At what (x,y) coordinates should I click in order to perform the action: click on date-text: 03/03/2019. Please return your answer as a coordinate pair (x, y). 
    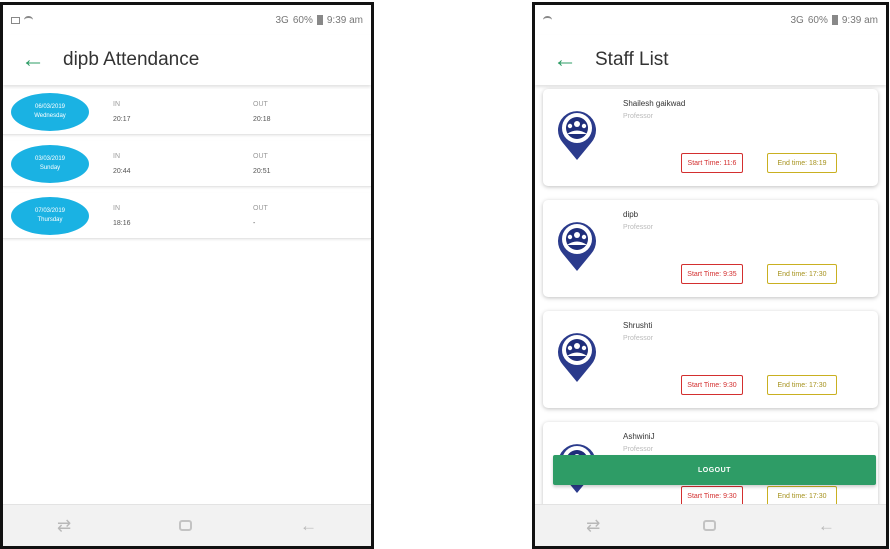
    Looking at the image, I should click on (50, 159).